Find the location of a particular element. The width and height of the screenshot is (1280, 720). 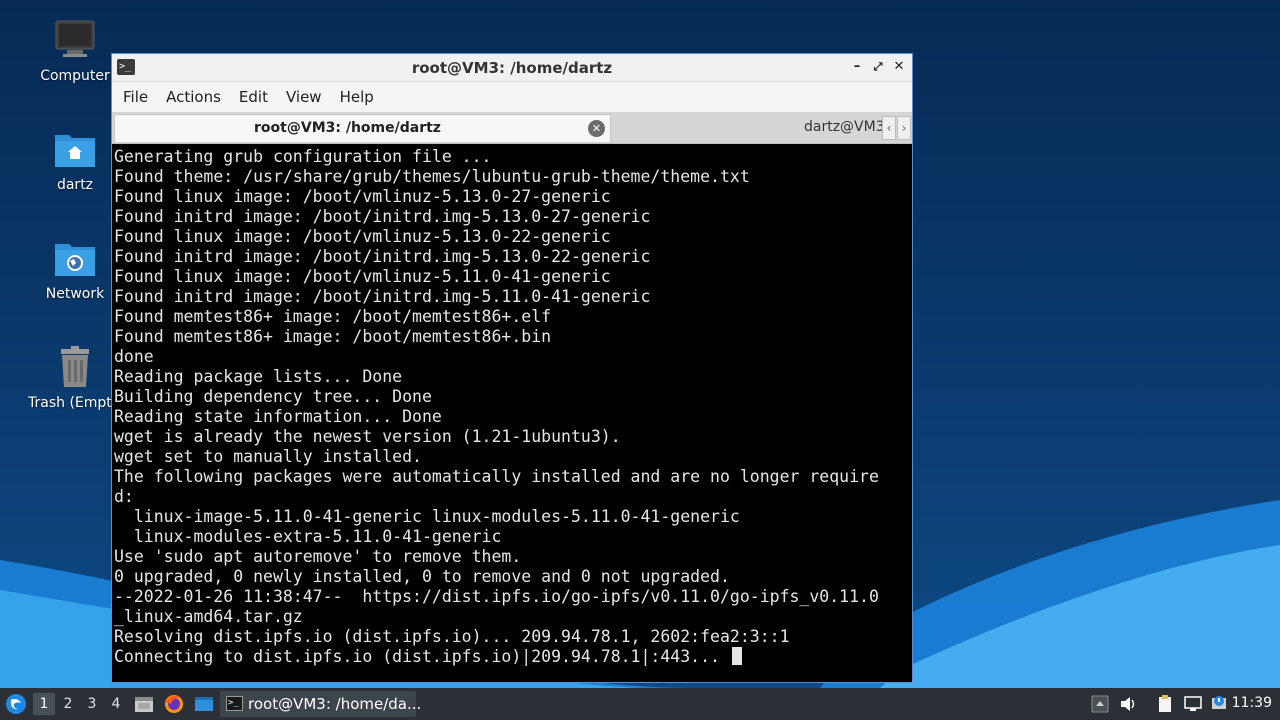

tab-scroll-left-icon: ‹ is located at coordinates (889, 128).